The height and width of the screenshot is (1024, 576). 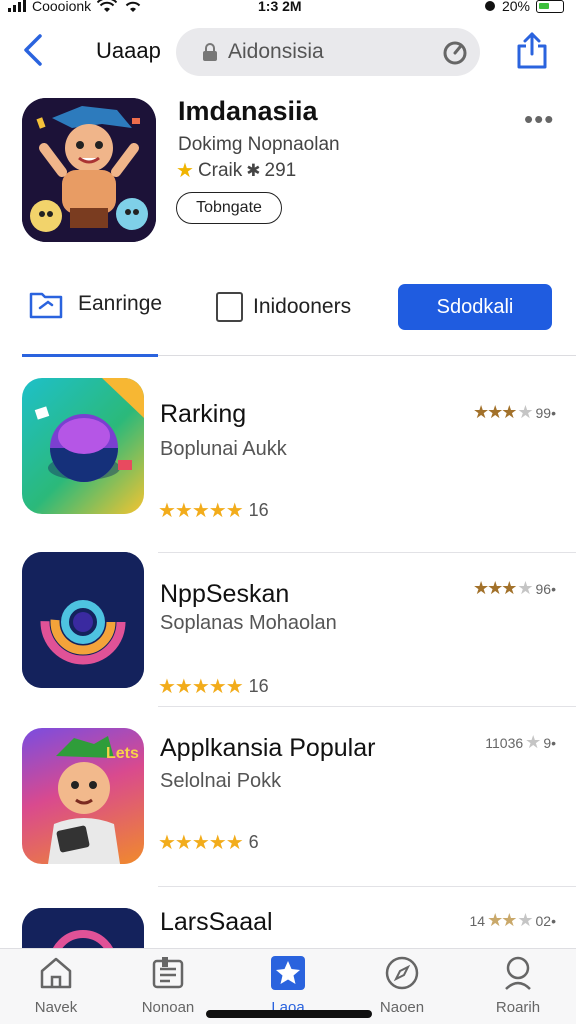 I want to click on rating-text: Craik, so click(x=220, y=170).